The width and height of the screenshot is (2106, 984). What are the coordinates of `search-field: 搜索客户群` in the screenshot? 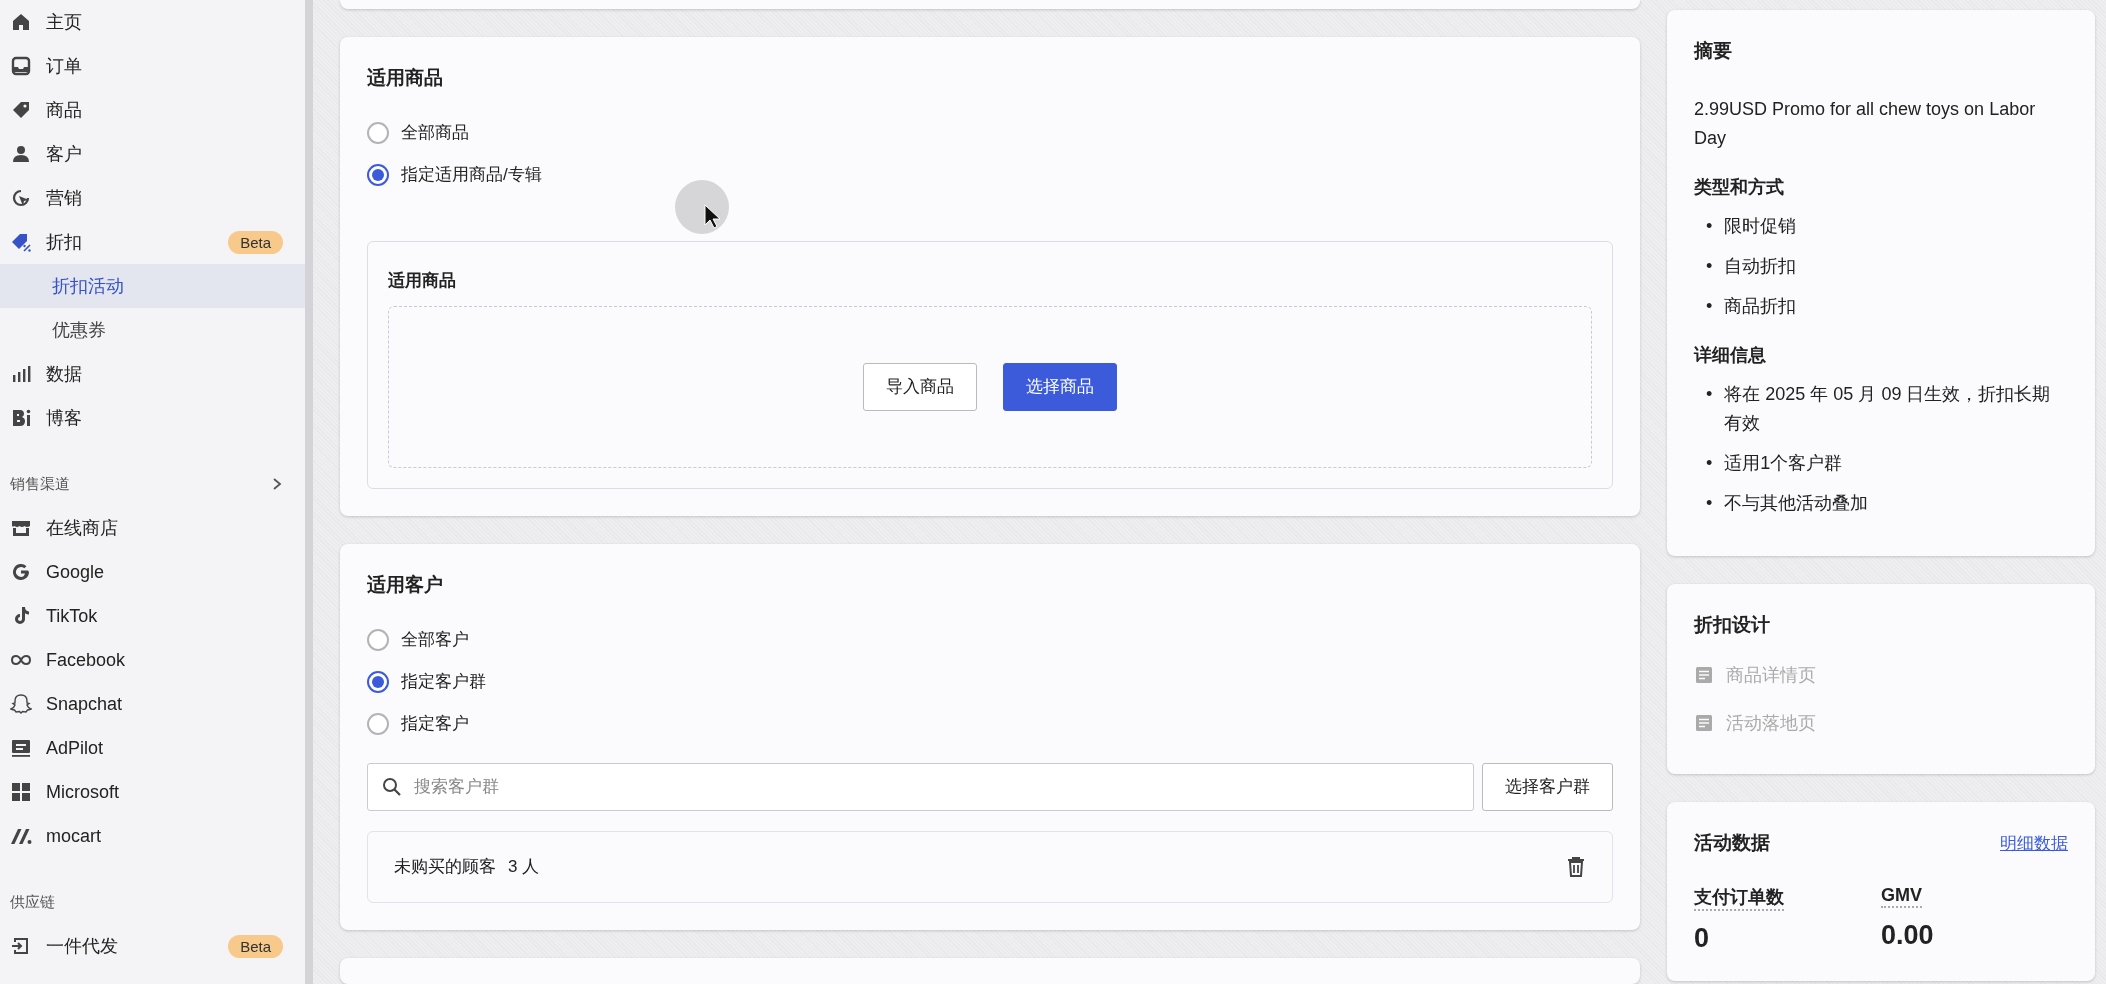 It's located at (920, 786).